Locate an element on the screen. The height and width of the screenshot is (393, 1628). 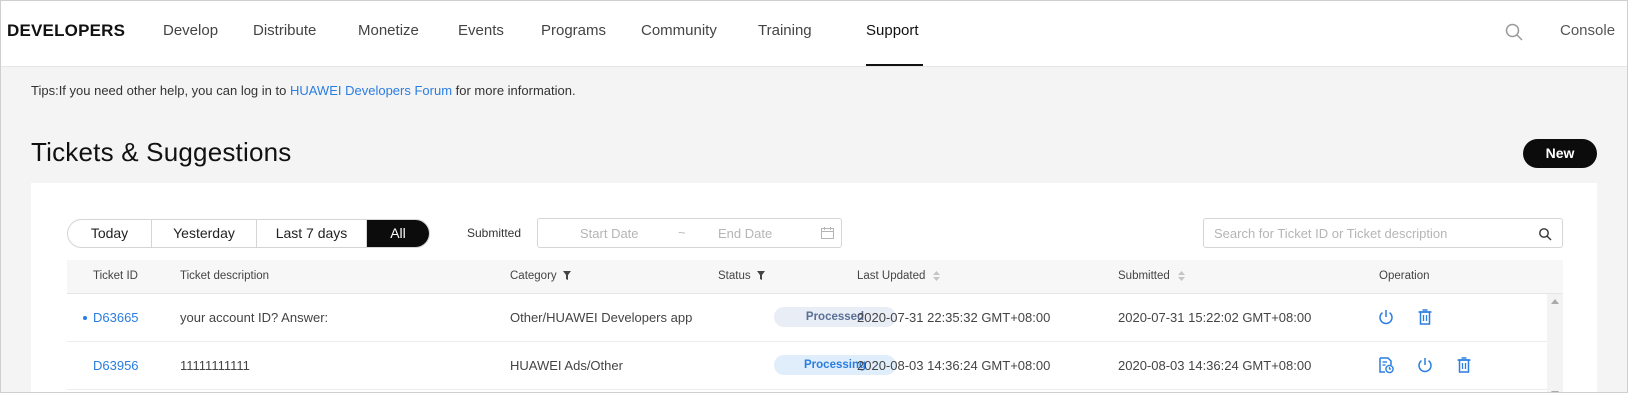
nav-item-community: Community is located at coordinates (679, 30).